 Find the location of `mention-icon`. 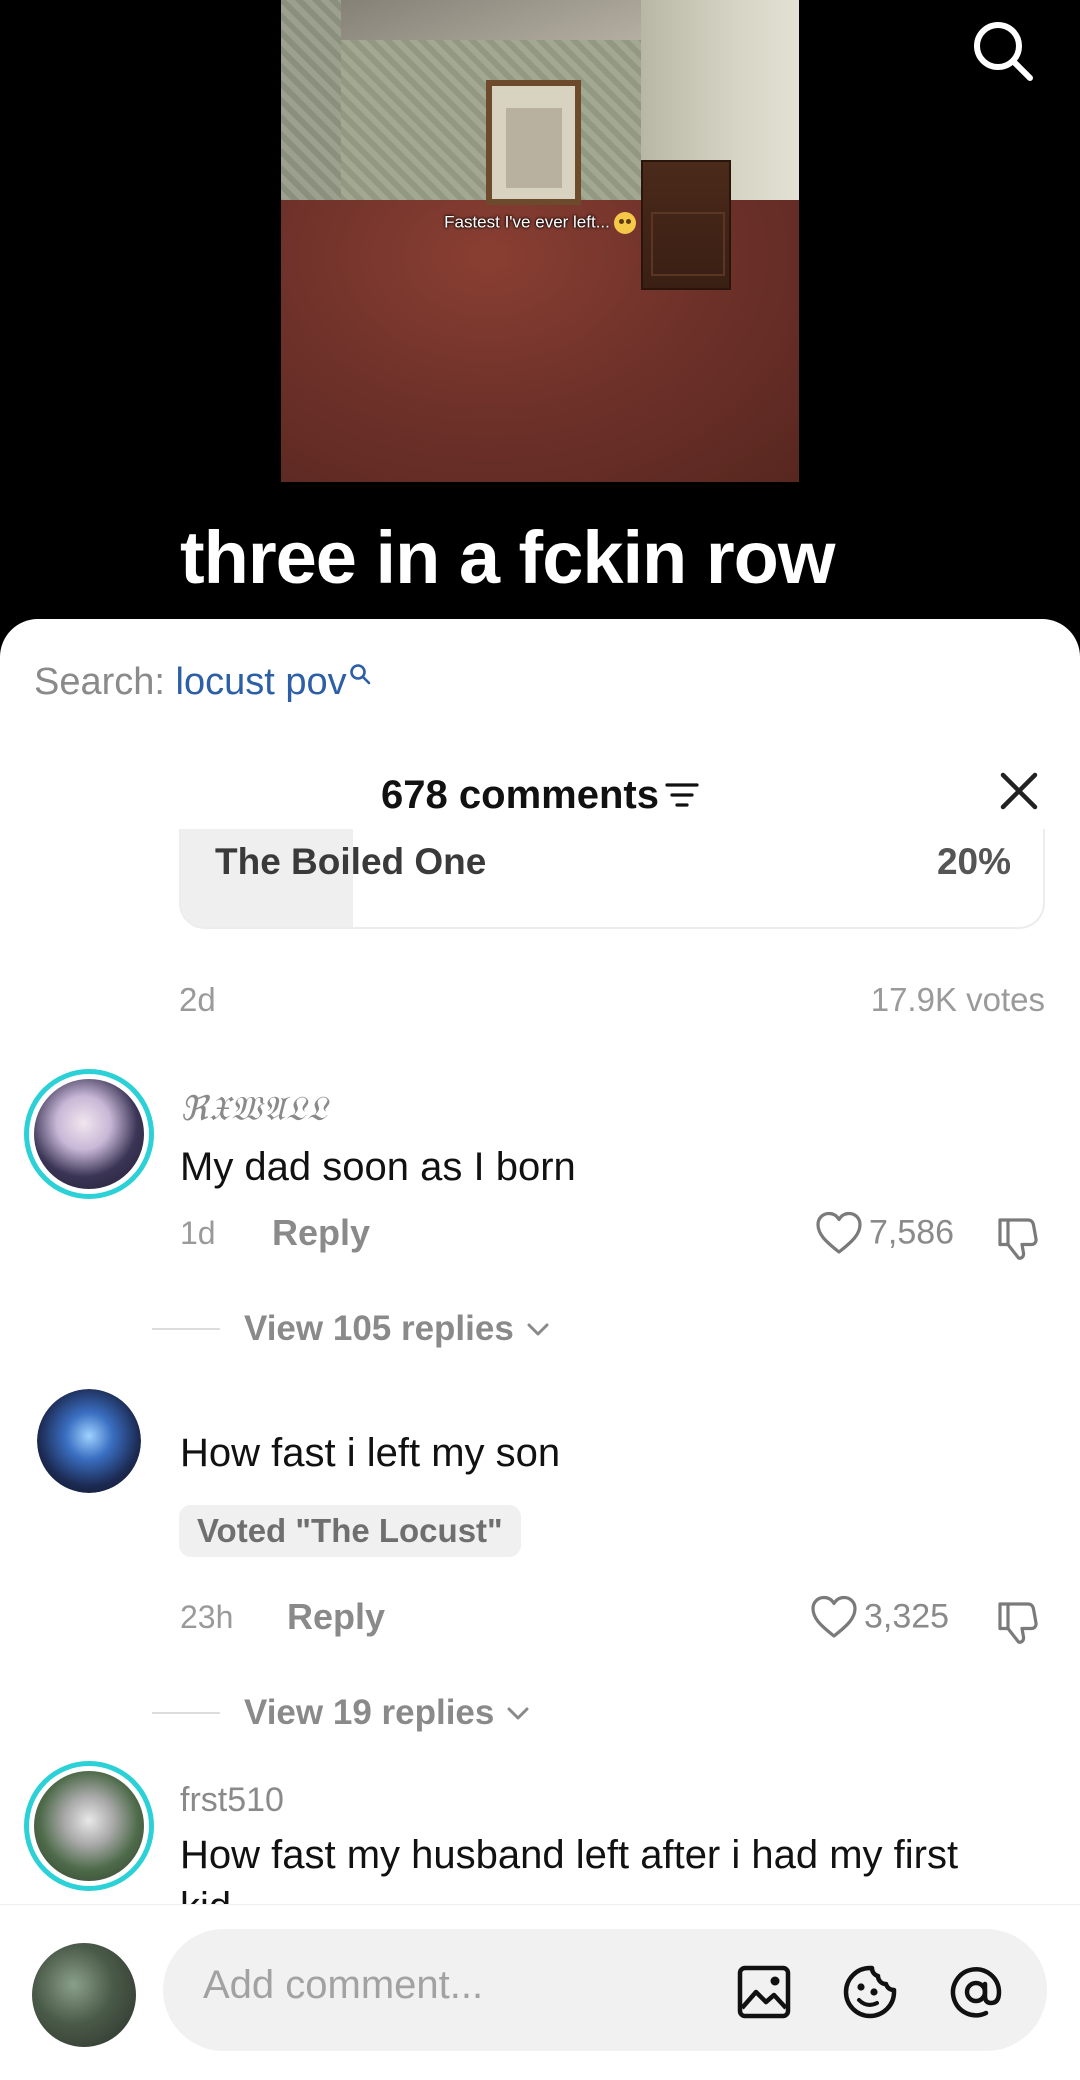

mention-icon is located at coordinates (976, 1992).